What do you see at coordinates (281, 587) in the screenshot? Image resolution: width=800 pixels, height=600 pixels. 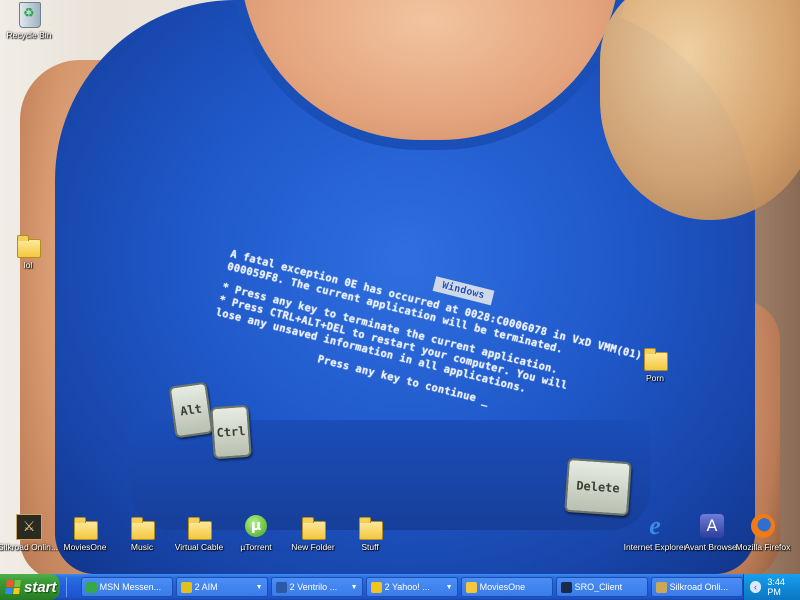 I see `ventrilo-icon` at bounding box center [281, 587].